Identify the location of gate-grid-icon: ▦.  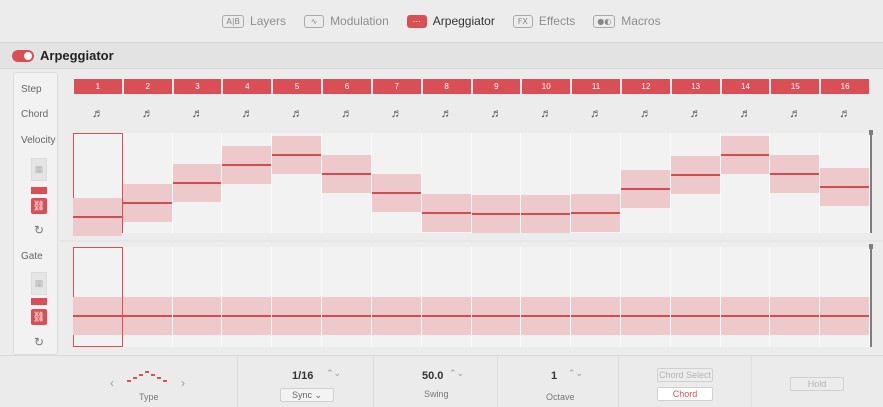
(39, 283).